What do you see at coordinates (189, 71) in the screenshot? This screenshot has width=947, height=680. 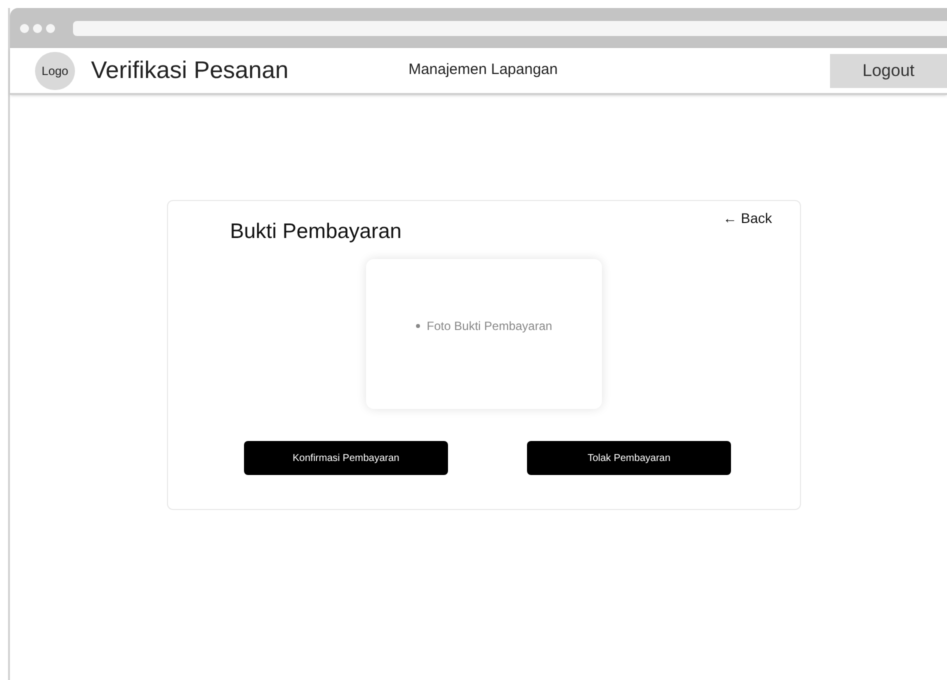 I see `page-title: Verifikasi Pesanan` at bounding box center [189, 71].